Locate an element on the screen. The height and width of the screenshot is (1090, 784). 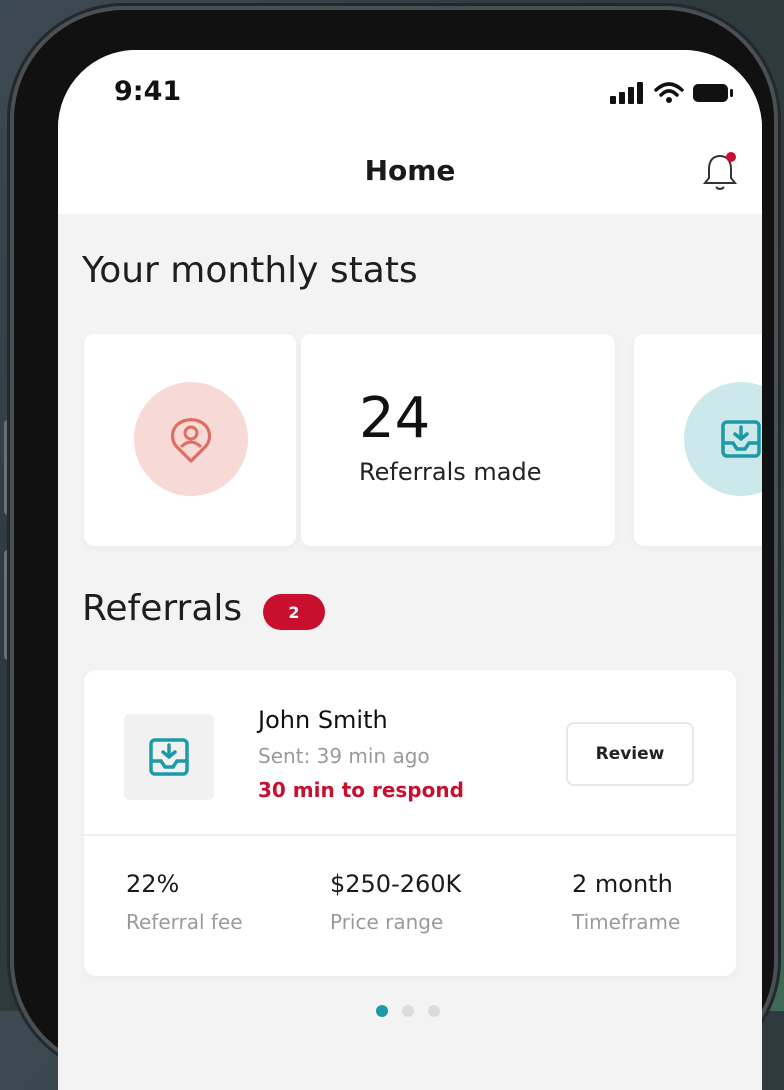
top-header: Home is located at coordinates (410, 173).